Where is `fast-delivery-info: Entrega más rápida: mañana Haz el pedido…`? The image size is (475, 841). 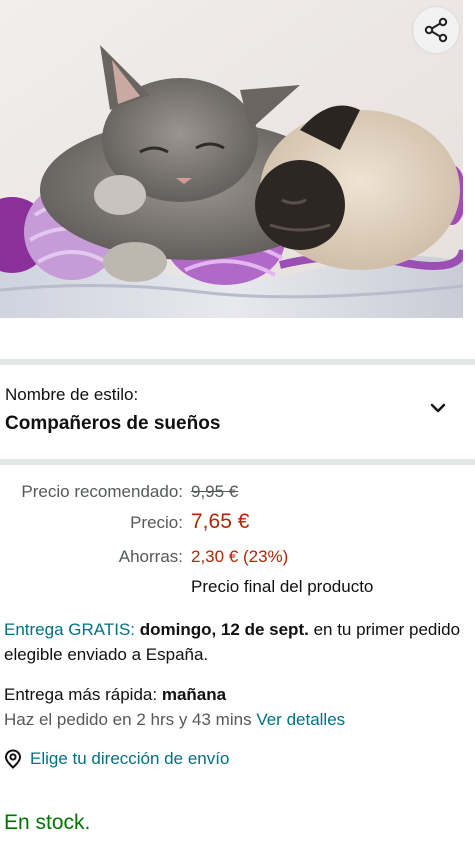
fast-delivery-info: Entrega más rápida: mañana Haz el pedido… is located at coordinates (236, 707).